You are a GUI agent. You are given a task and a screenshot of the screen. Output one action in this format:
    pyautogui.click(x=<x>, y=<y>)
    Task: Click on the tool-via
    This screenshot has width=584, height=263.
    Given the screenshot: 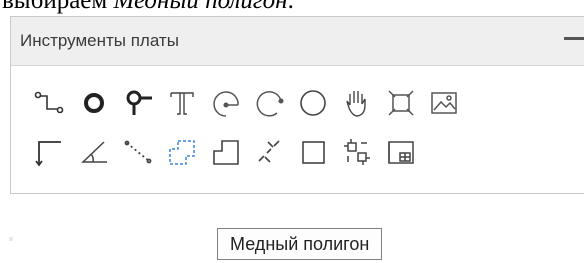 What is the action you would take?
    pyautogui.click(x=94, y=103)
    